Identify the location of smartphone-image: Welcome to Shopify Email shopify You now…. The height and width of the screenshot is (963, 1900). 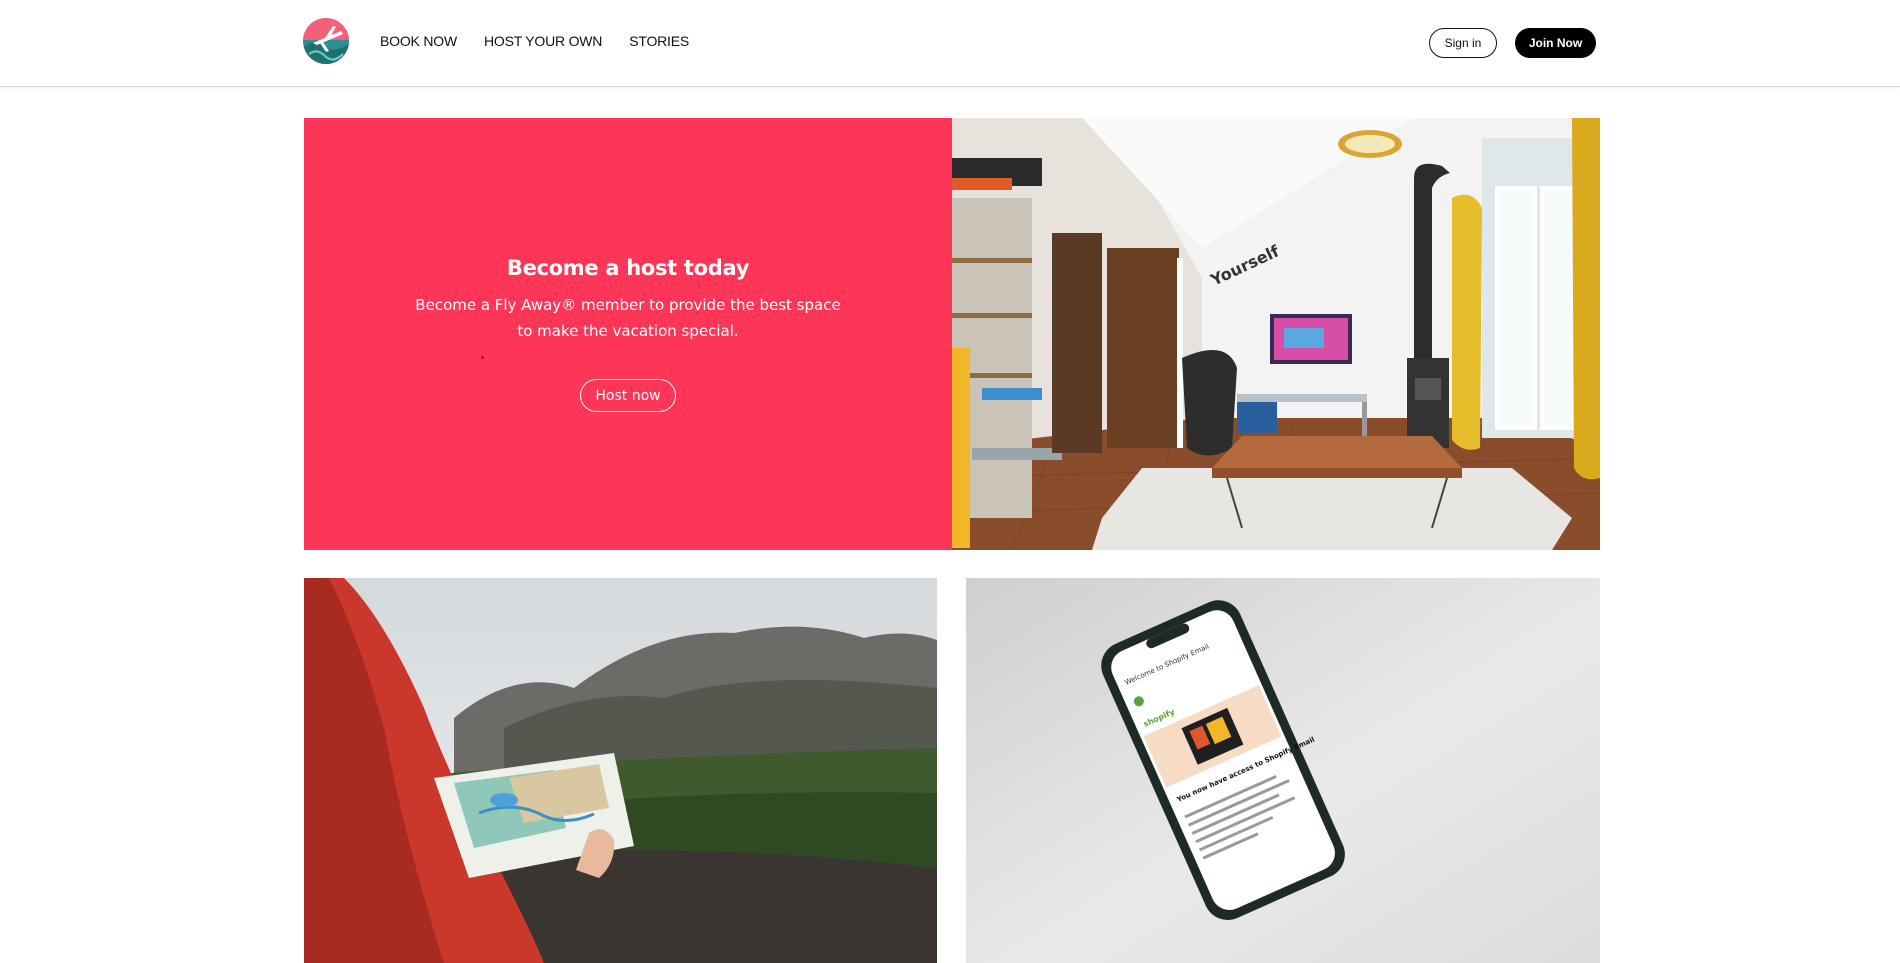
(1283, 770).